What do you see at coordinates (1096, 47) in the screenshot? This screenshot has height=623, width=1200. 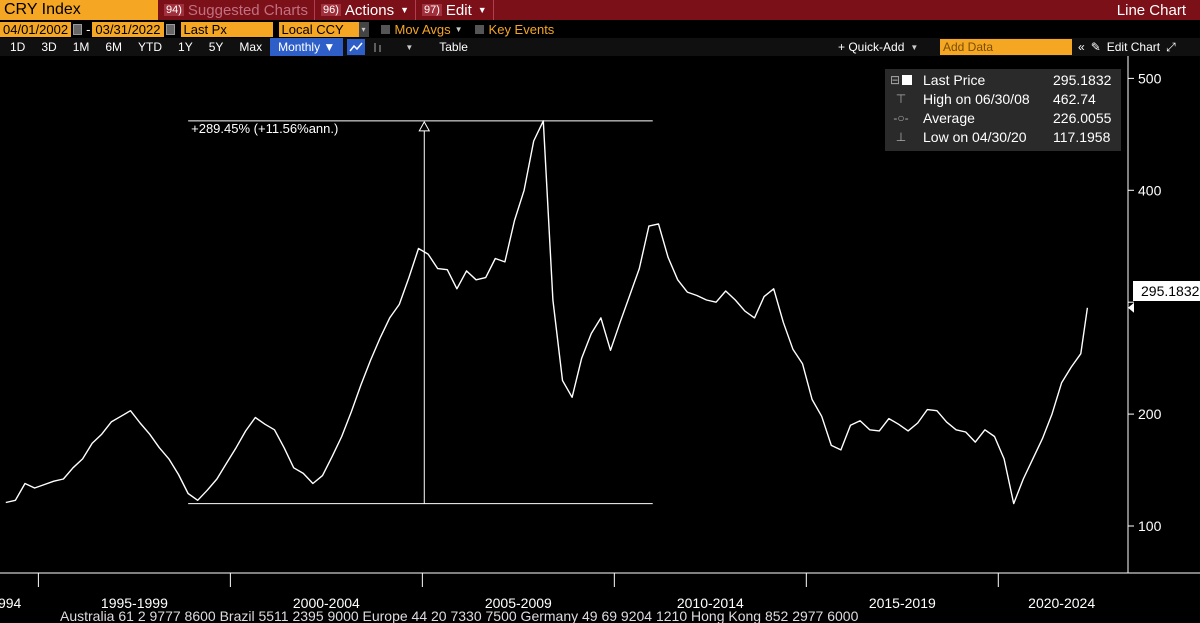 I see `pencil-icon: ✎` at bounding box center [1096, 47].